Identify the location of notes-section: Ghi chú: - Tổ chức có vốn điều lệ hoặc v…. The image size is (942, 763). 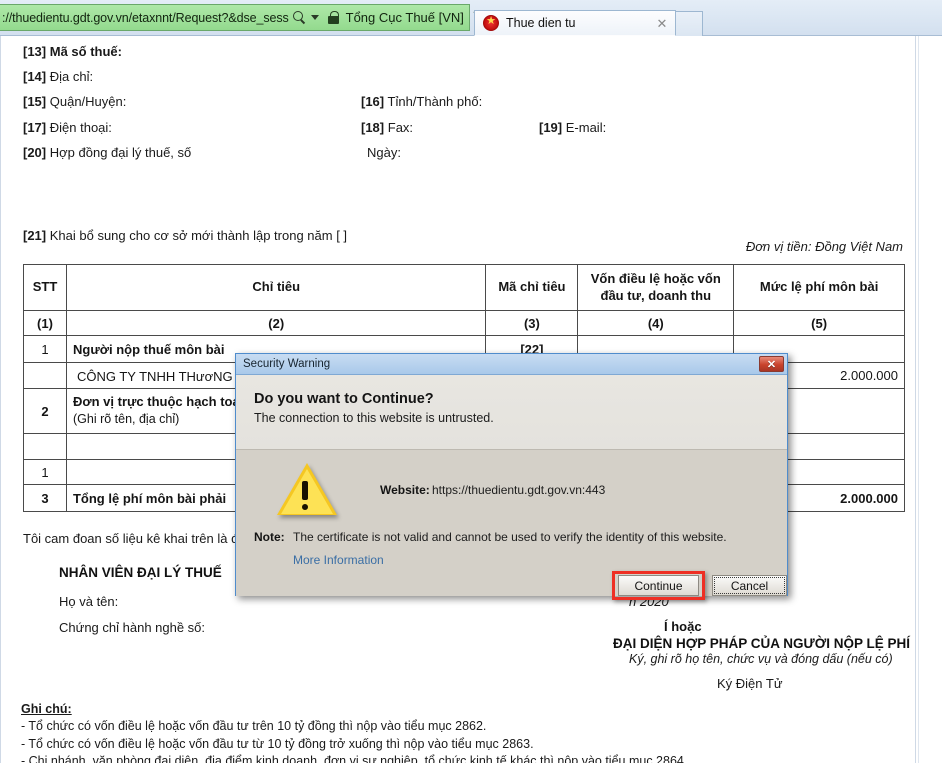
(354, 732).